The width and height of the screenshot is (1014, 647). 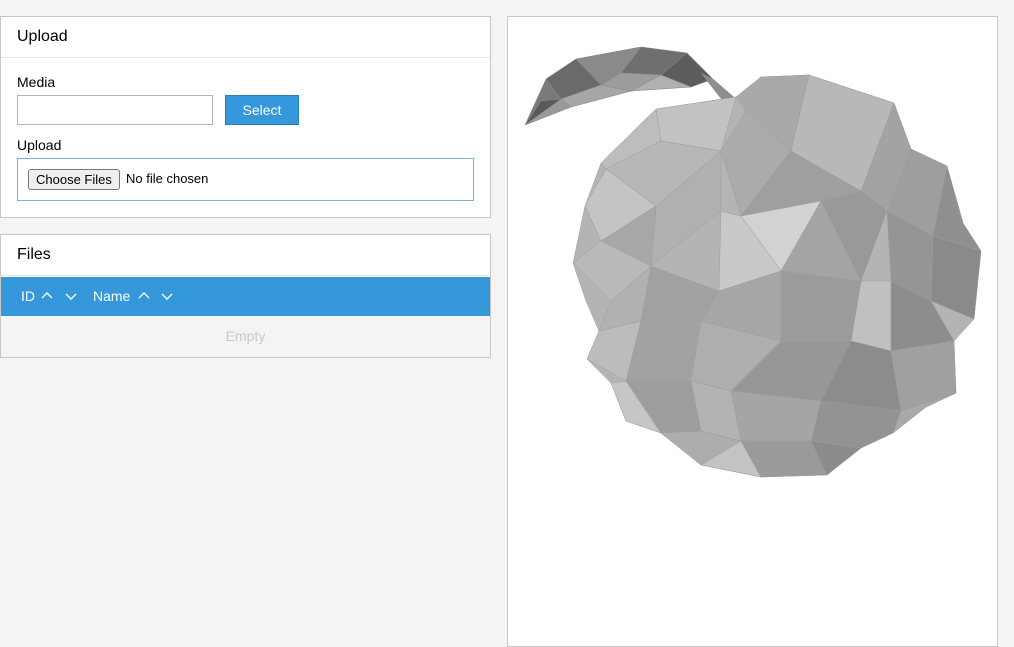 What do you see at coordinates (115, 110) in the screenshot?
I see `media-input` at bounding box center [115, 110].